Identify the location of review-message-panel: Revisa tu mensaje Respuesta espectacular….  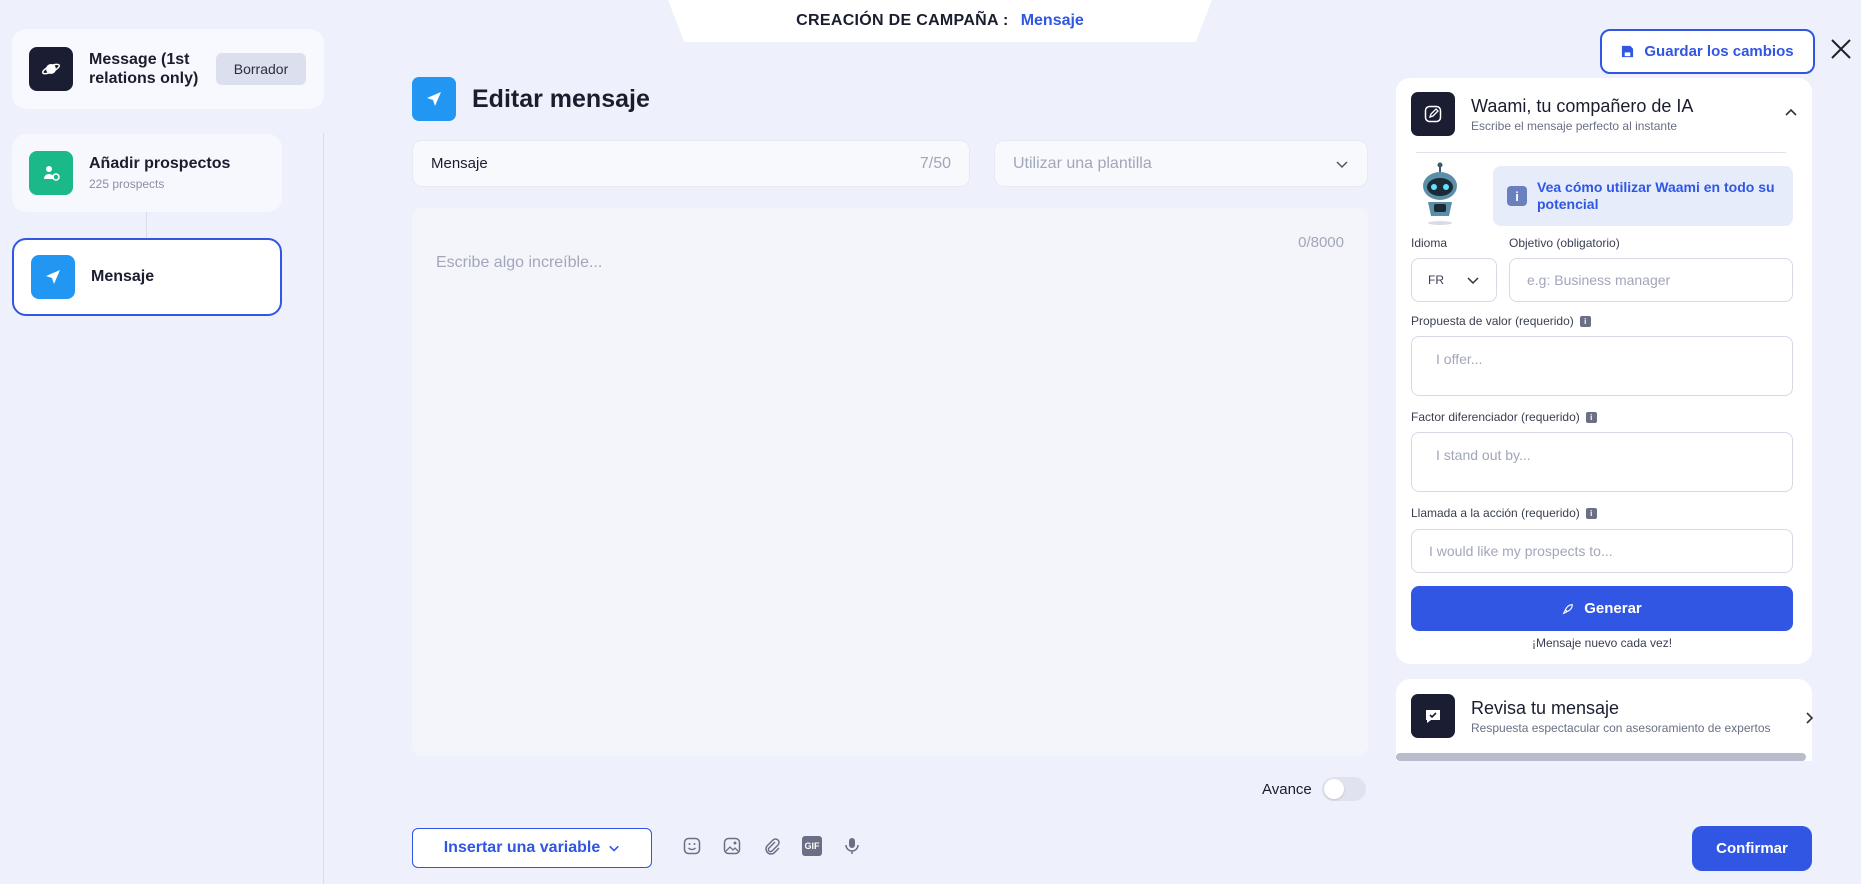
(1605, 720).